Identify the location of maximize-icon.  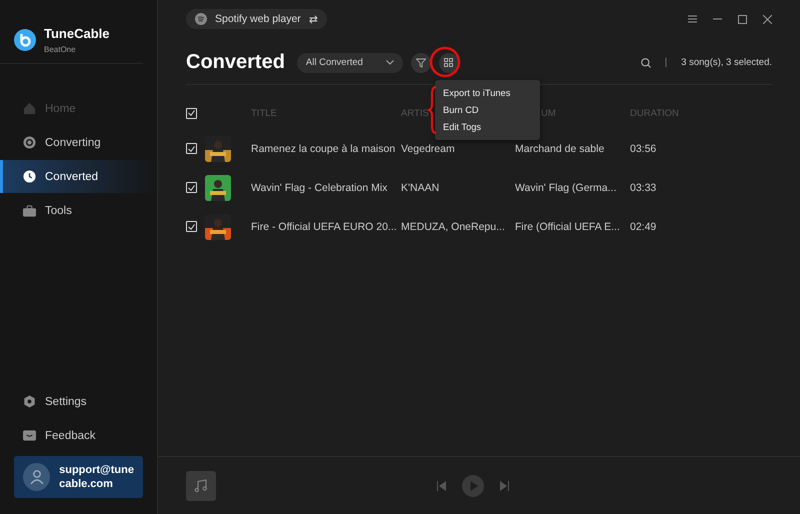
(742, 19).